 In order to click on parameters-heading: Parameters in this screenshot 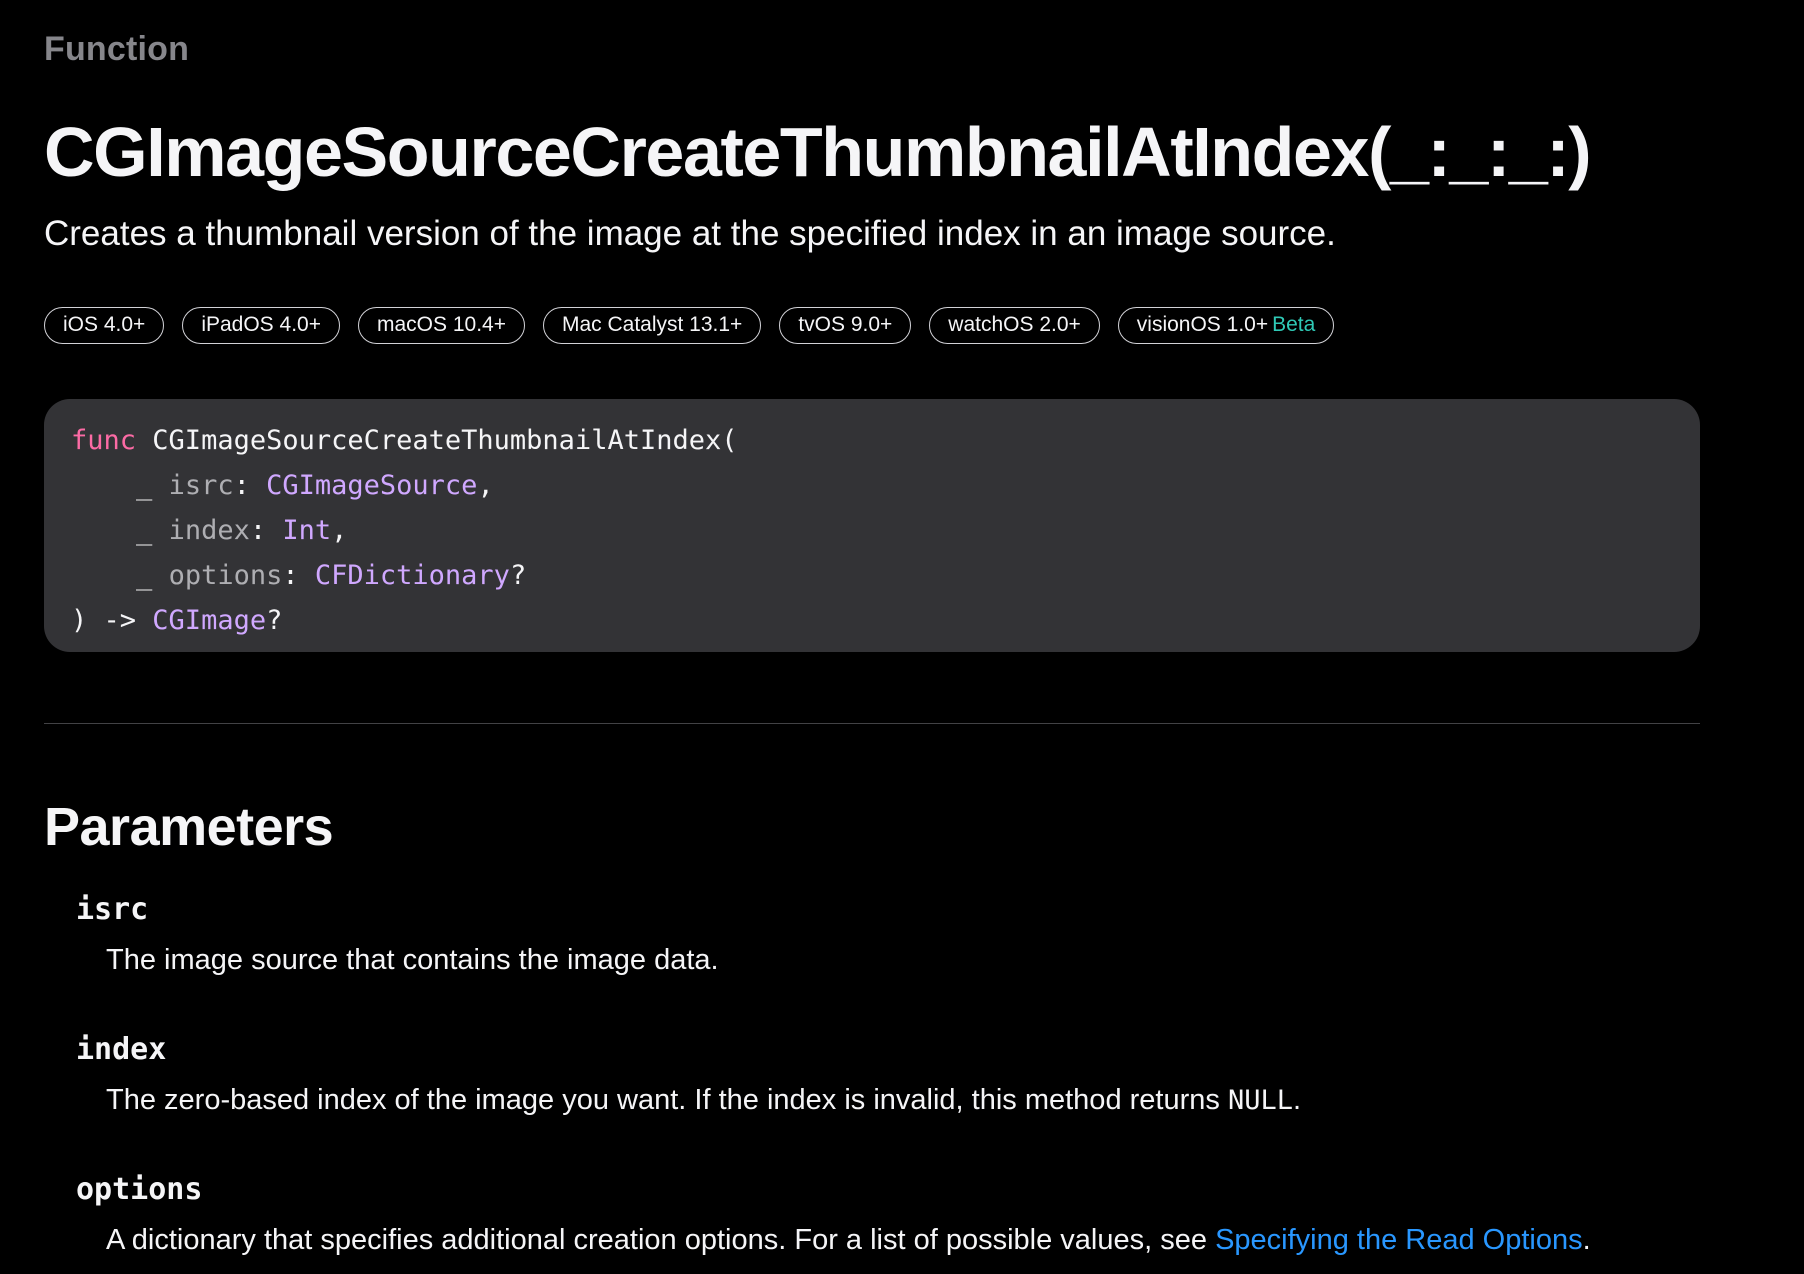, I will do `click(189, 827)`.